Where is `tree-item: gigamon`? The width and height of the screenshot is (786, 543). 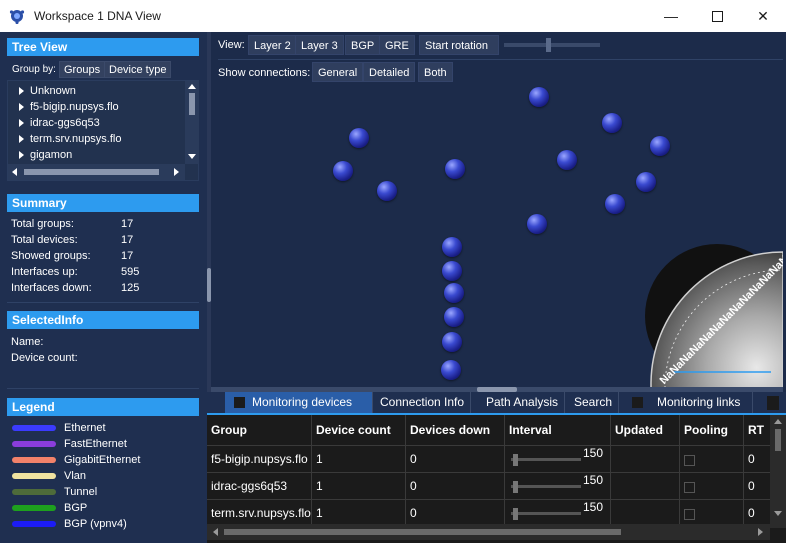 tree-item: gigamon is located at coordinates (45, 155).